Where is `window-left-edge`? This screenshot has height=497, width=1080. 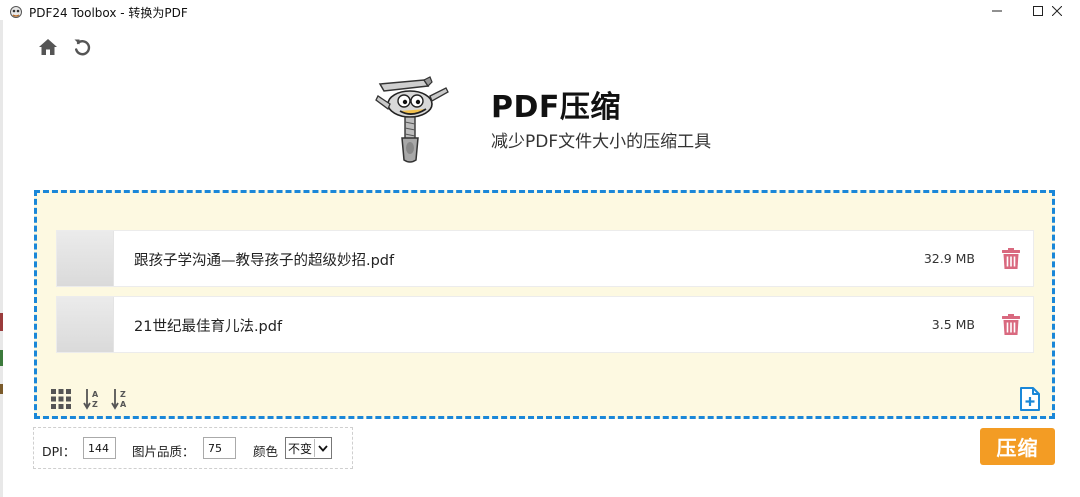 window-left-edge is located at coordinates (1, 258).